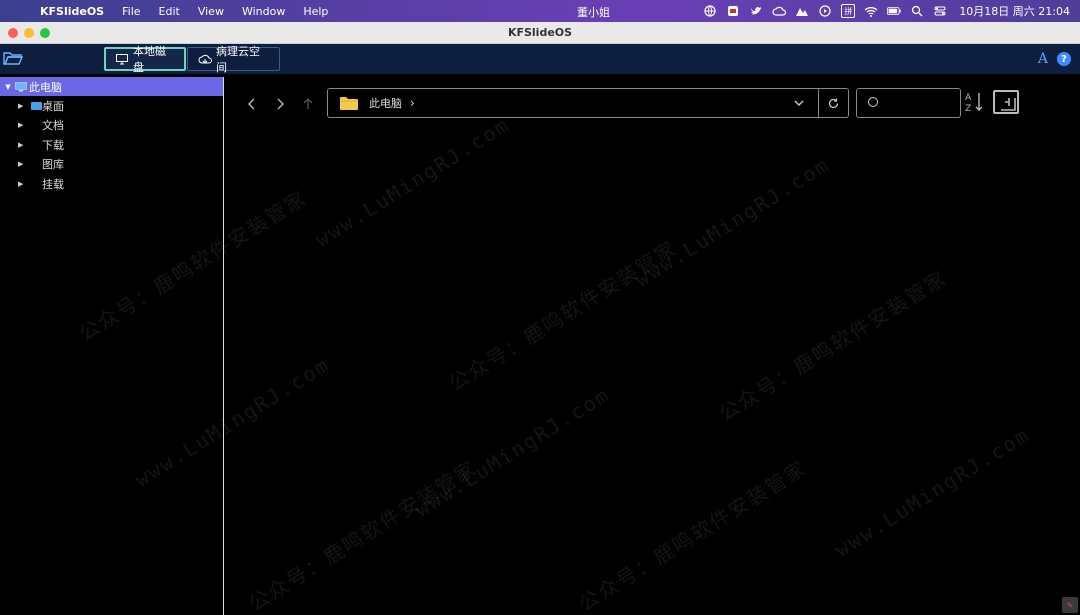  I want to click on menubar-datetime: 10月18日 周六 21:04, so click(1014, 11).